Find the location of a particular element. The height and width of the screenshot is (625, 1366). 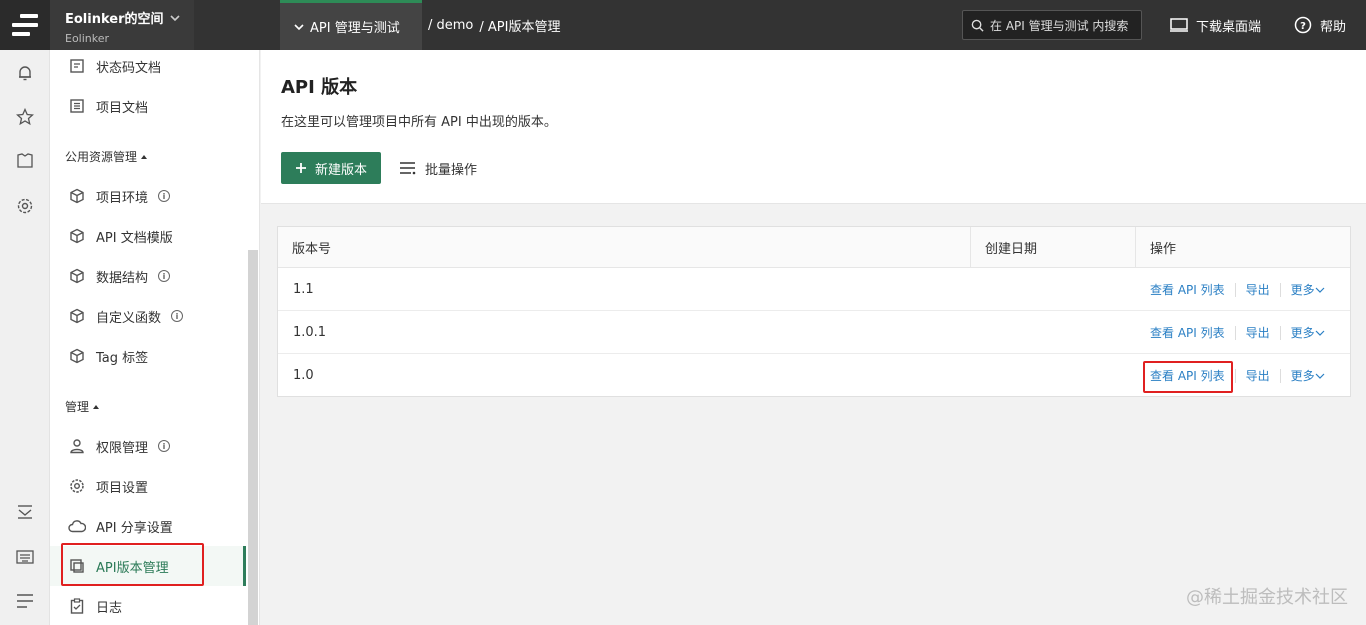

sidebar-item-project-settings: 项目设置 is located at coordinates (148, 486).